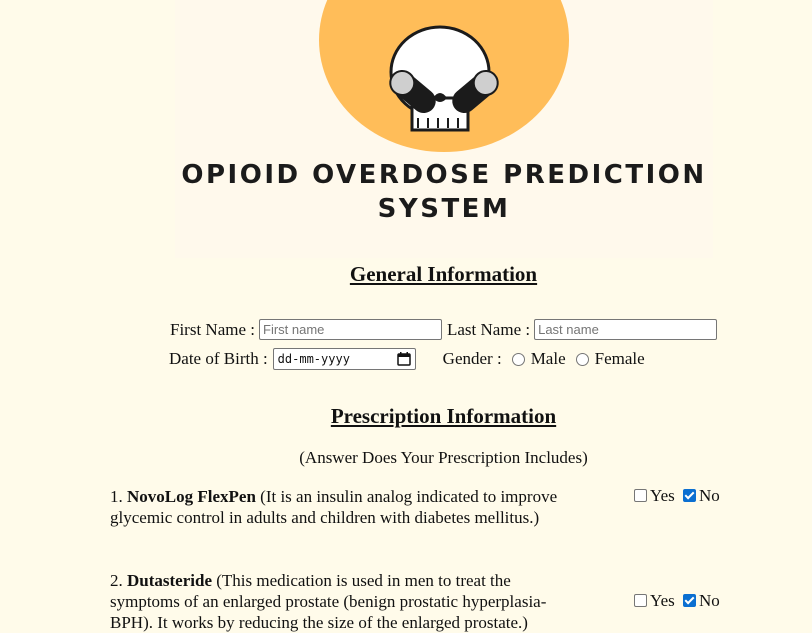  I want to click on gender-female-radio, so click(582, 359).